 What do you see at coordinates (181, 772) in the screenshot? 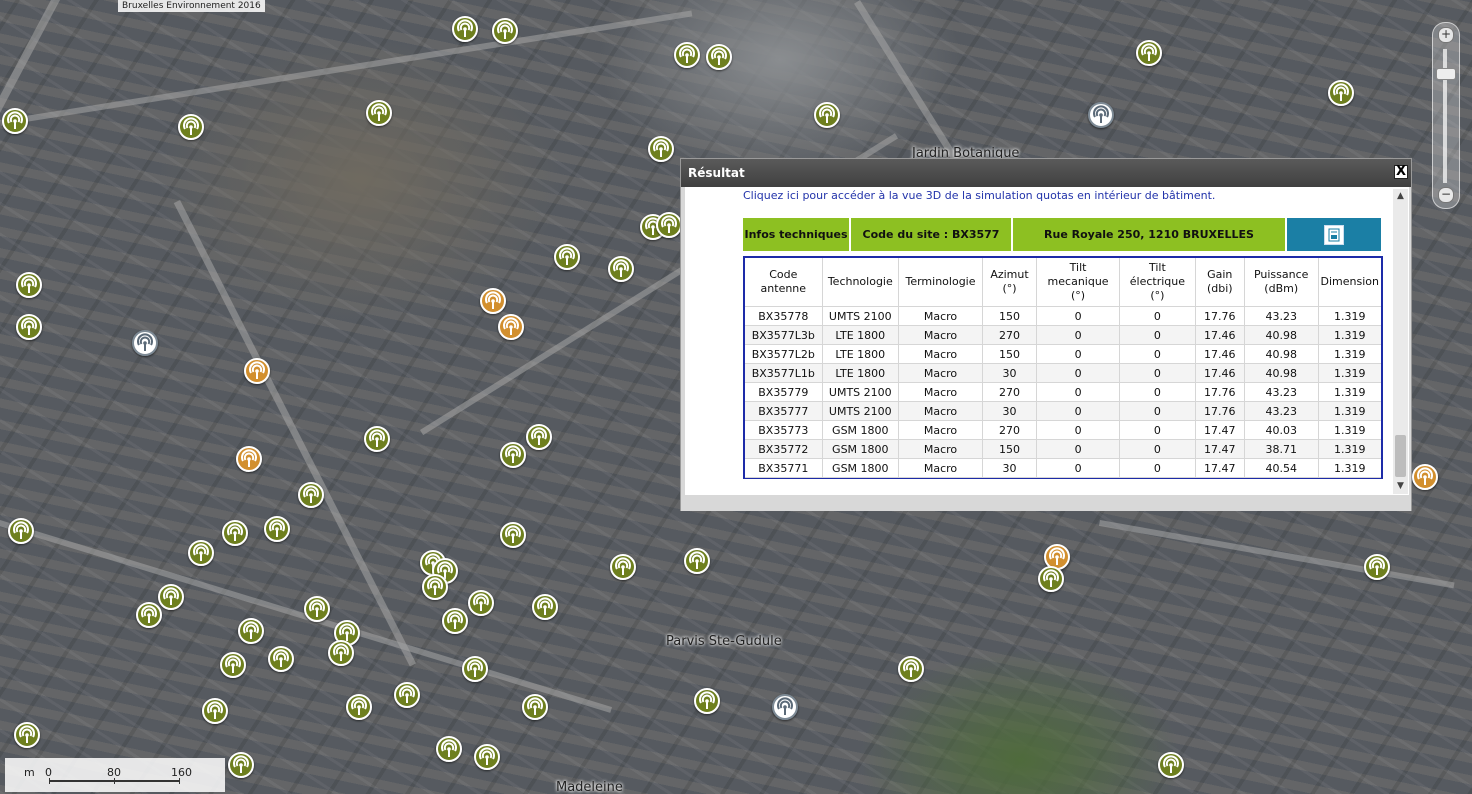
I see `scale-tick-label: 160` at bounding box center [181, 772].